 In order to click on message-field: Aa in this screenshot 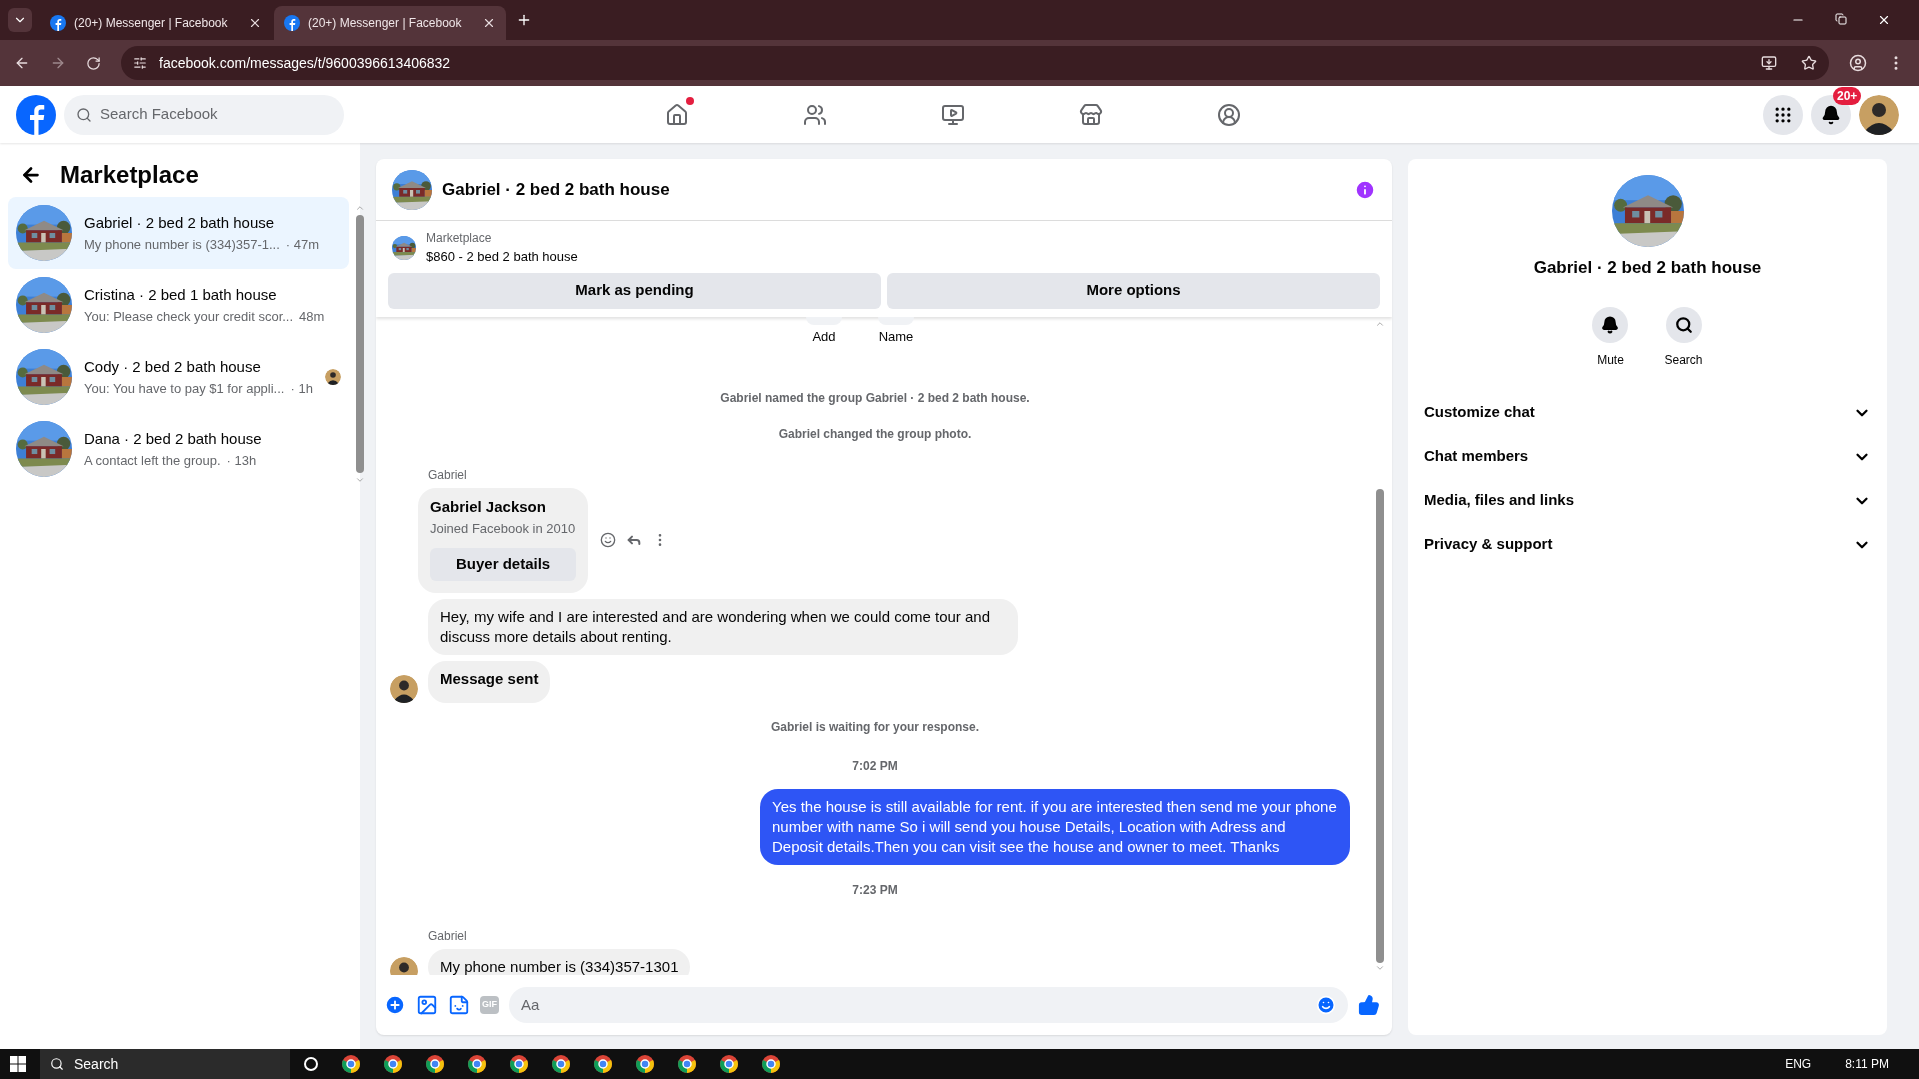, I will do `click(928, 1005)`.